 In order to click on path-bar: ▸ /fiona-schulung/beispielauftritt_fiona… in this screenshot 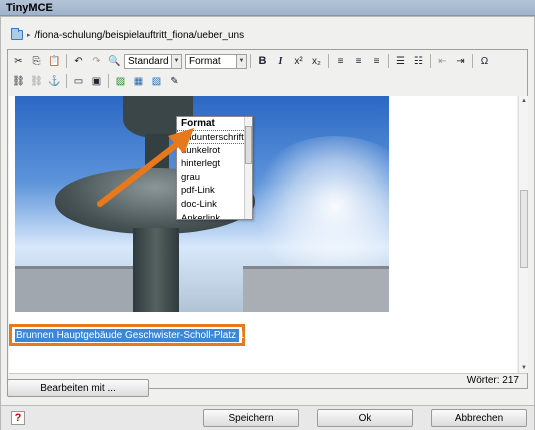, I will do `click(127, 35)`.